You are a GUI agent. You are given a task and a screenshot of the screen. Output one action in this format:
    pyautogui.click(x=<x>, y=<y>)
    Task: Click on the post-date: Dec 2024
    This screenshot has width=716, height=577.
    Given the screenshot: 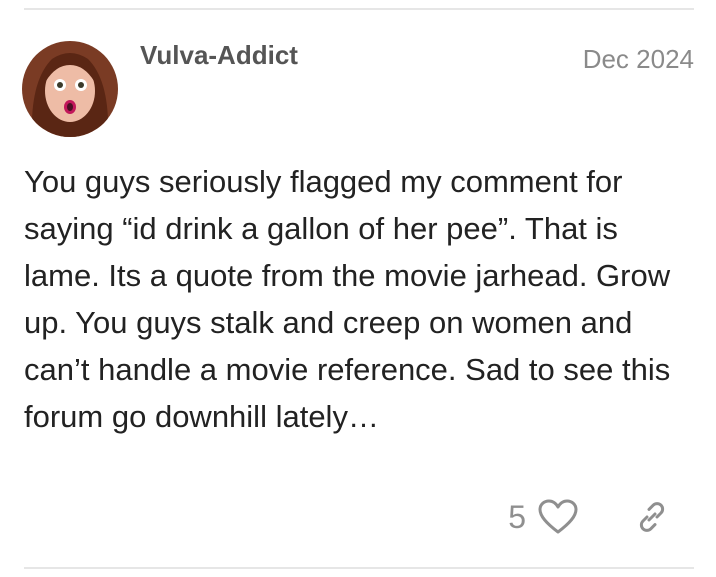 What is the action you would take?
    pyautogui.click(x=638, y=59)
    